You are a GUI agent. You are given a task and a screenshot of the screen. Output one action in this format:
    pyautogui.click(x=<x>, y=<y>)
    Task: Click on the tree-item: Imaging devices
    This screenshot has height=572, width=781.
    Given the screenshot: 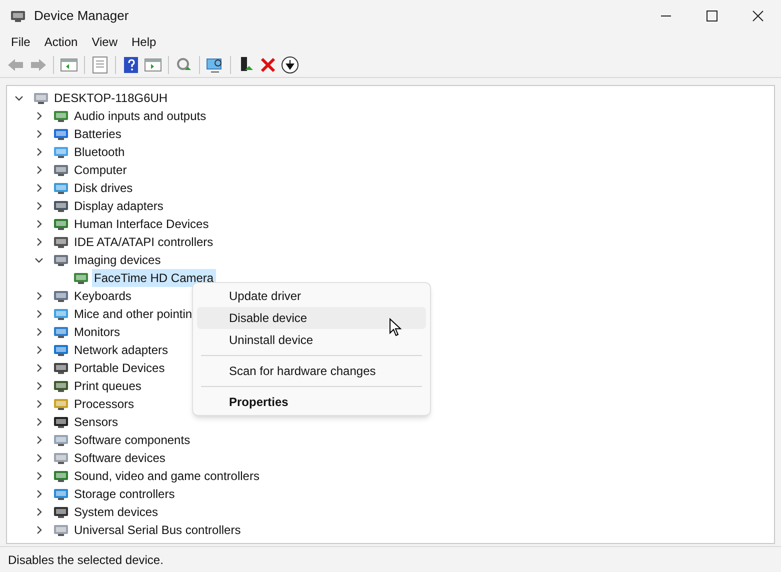 What is the action you would take?
    pyautogui.click(x=117, y=260)
    